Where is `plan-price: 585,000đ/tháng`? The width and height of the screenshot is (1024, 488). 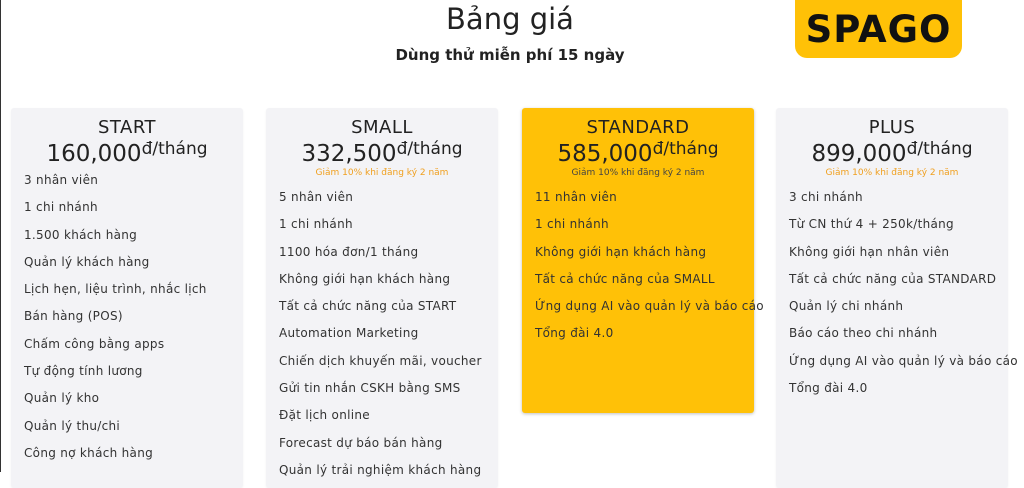
plan-price: 585,000đ/tháng is located at coordinates (638, 153).